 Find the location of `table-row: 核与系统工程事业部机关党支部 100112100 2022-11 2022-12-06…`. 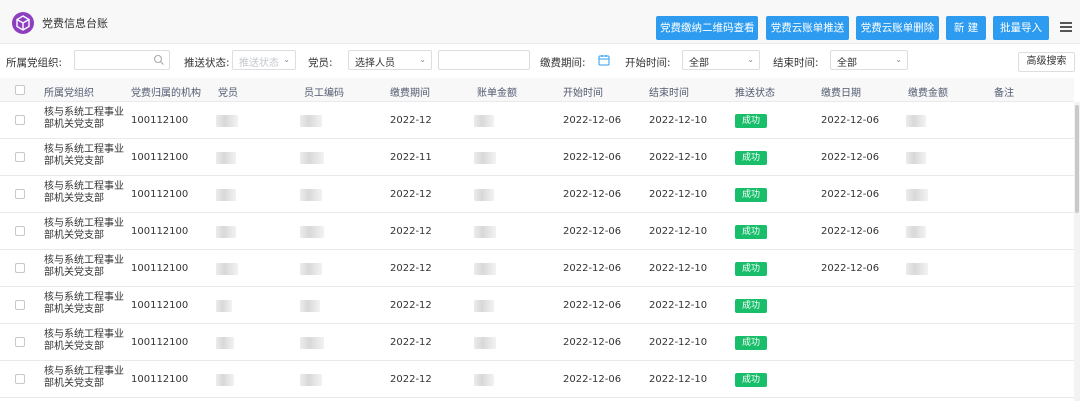

table-row: 核与系统工程事业部机关党支部 100112100 2022-11 2022-12-06… is located at coordinates (537, 157).